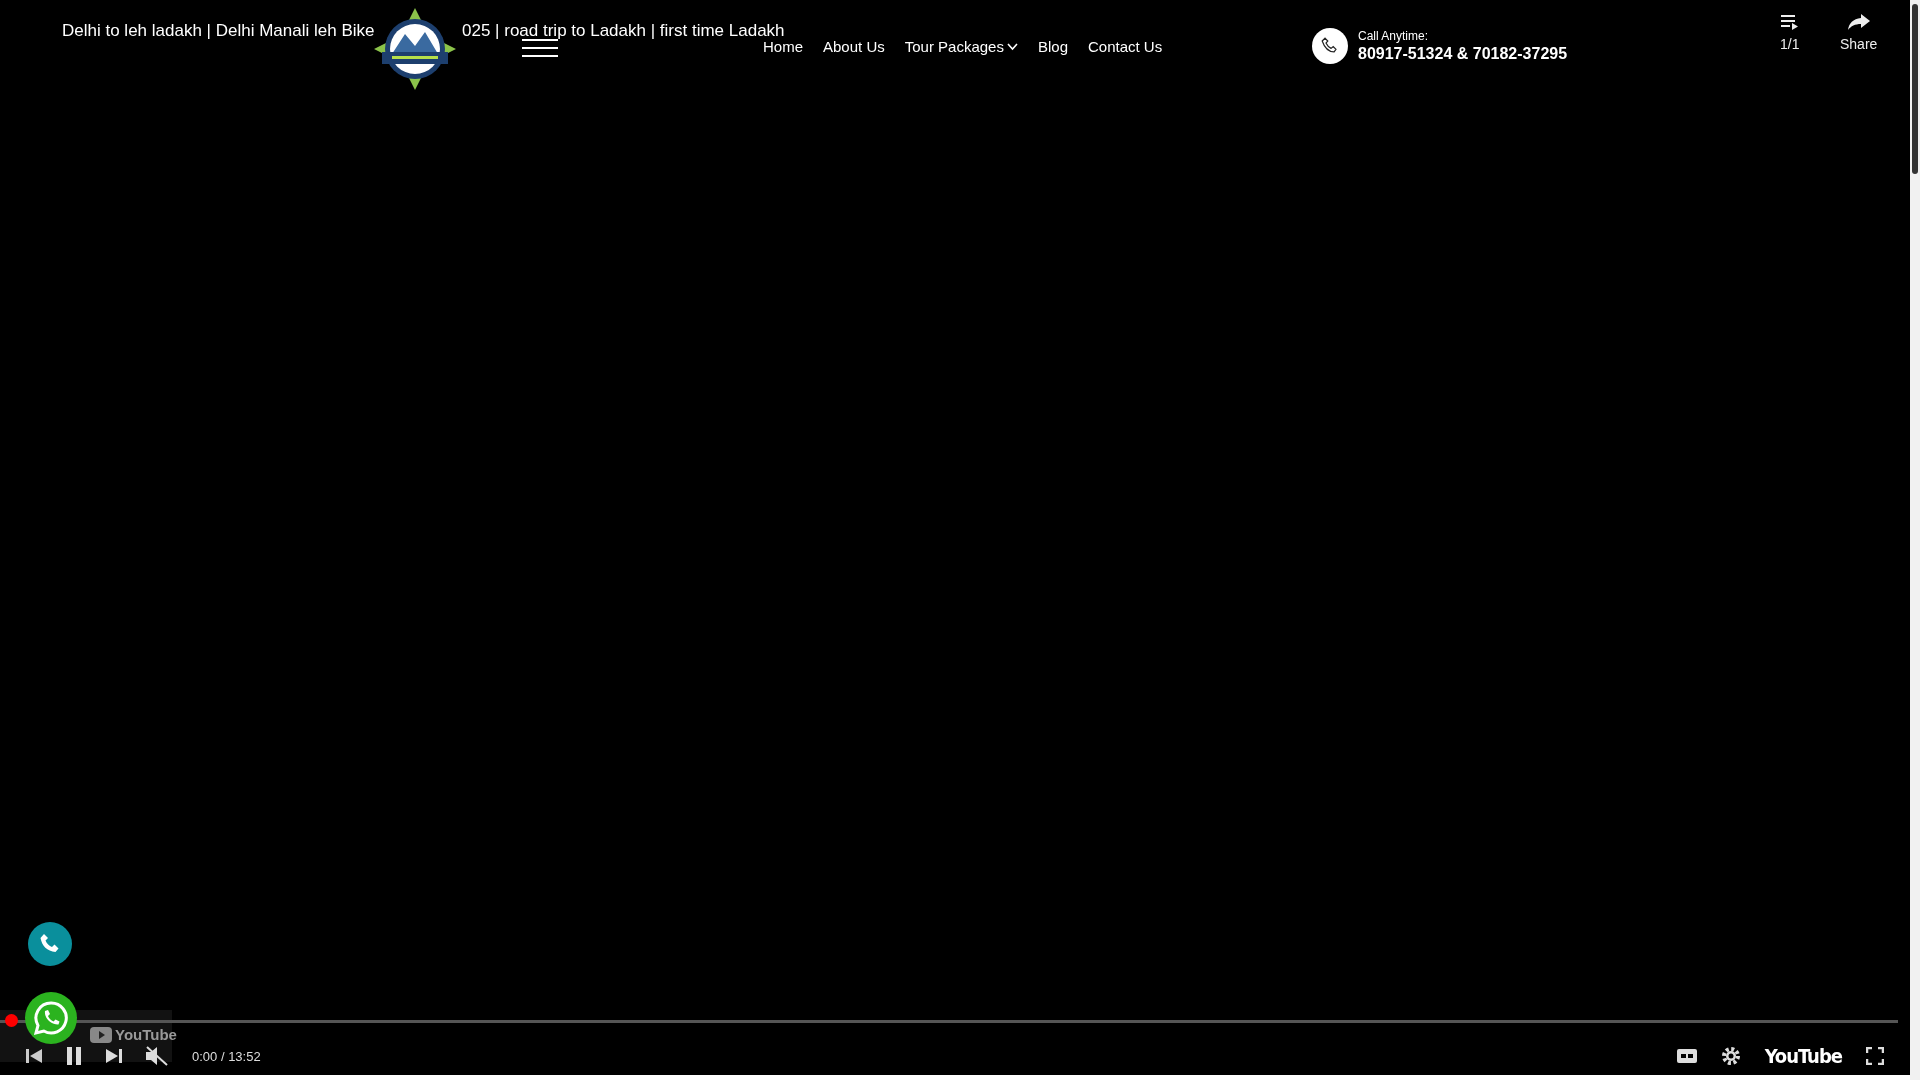 The width and height of the screenshot is (1920, 1080). What do you see at coordinates (1052, 46) in the screenshot?
I see `nav-link: Blog` at bounding box center [1052, 46].